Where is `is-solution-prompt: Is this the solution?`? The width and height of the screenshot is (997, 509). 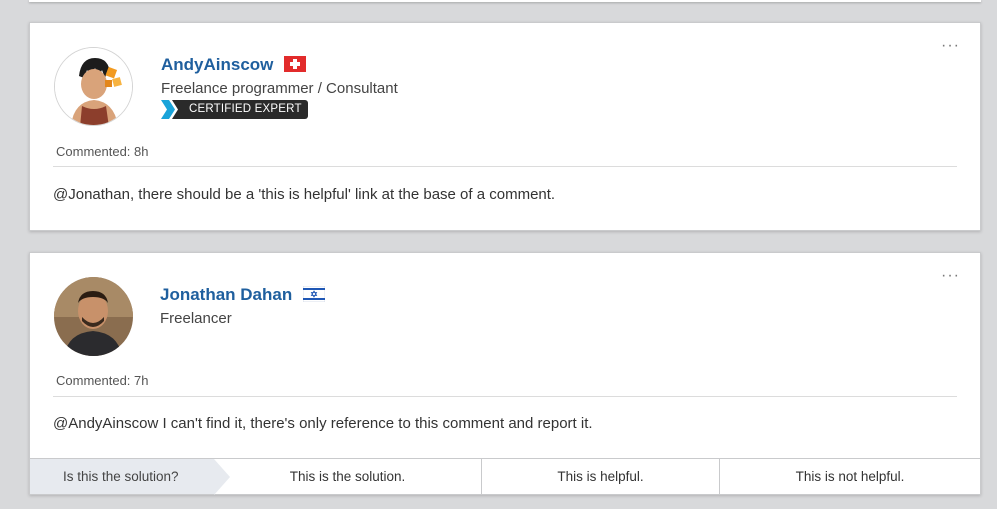 is-solution-prompt: Is this the solution? is located at coordinates (130, 477).